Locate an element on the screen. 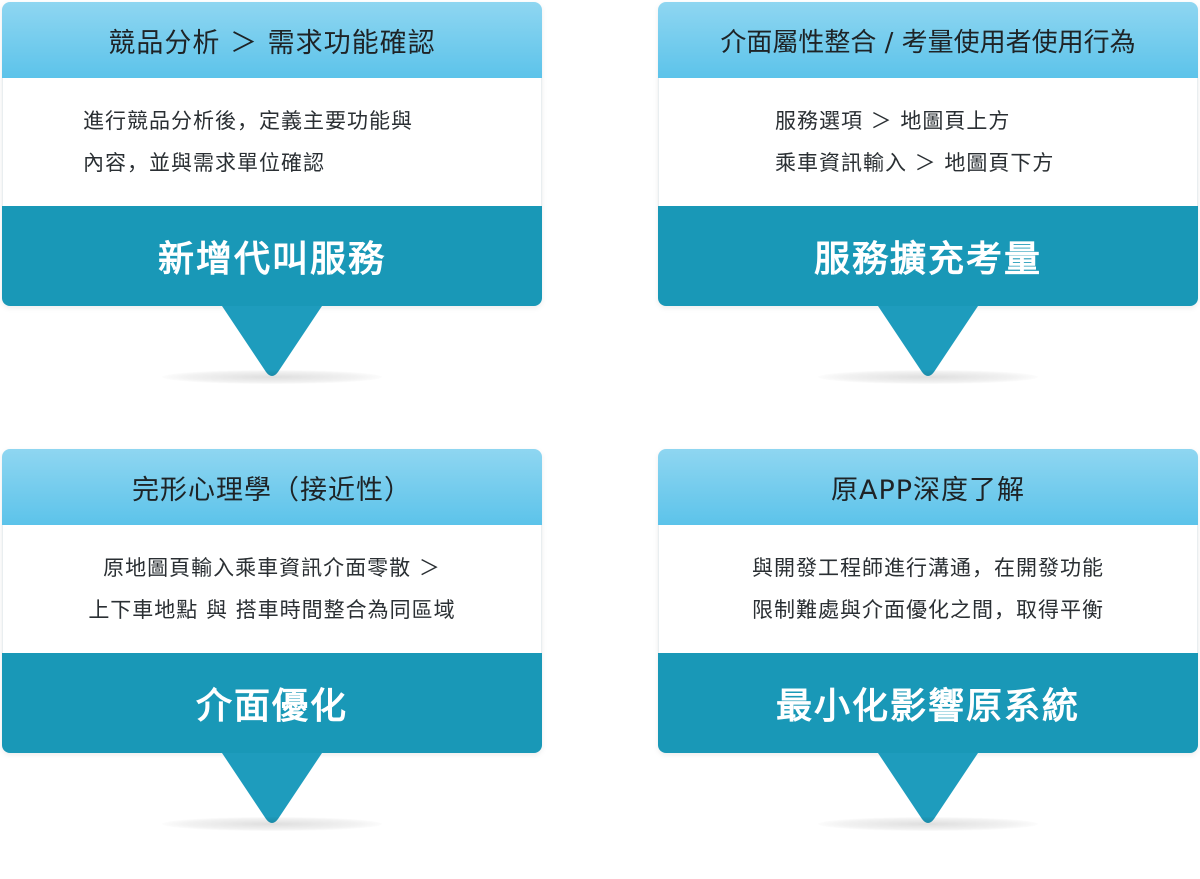 Image resolution: width=1200 pixels, height=879 pixels. card-header: 原APP深度了解 is located at coordinates (928, 487).